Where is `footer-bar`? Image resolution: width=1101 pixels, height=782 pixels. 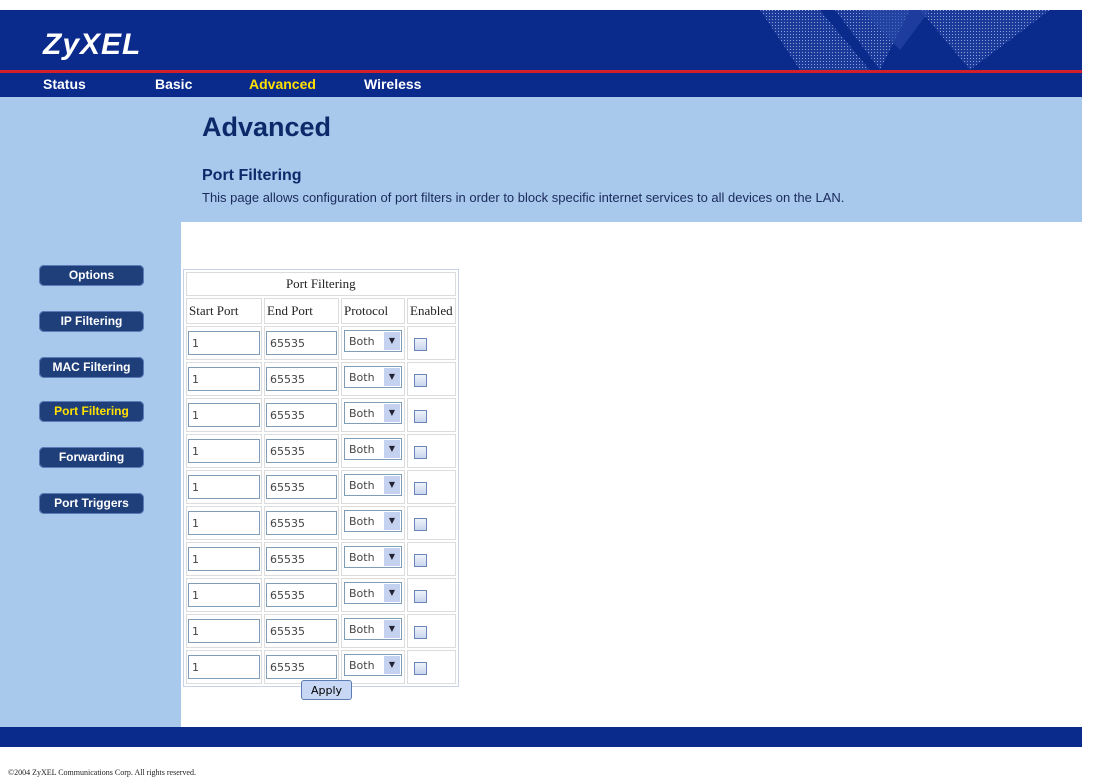
footer-bar is located at coordinates (541, 737).